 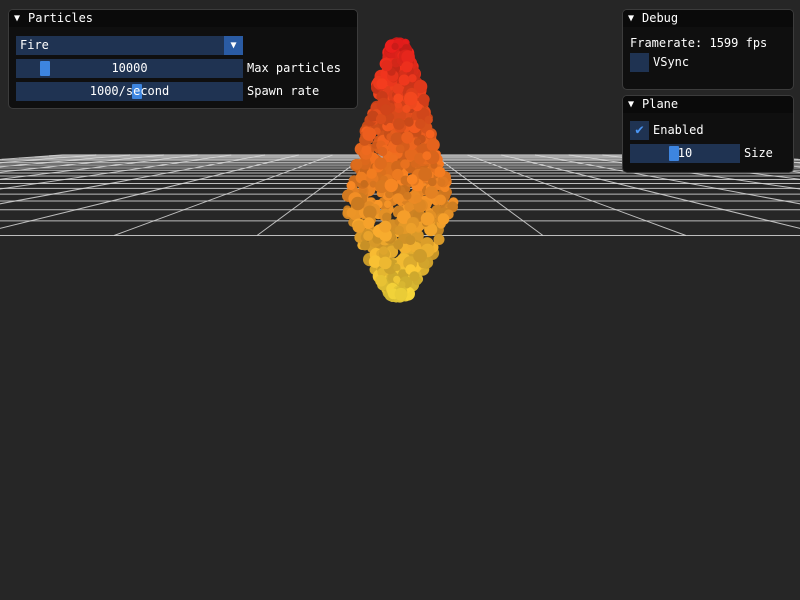 I want to click on max-particles-slider-grab, so click(x=45, y=68).